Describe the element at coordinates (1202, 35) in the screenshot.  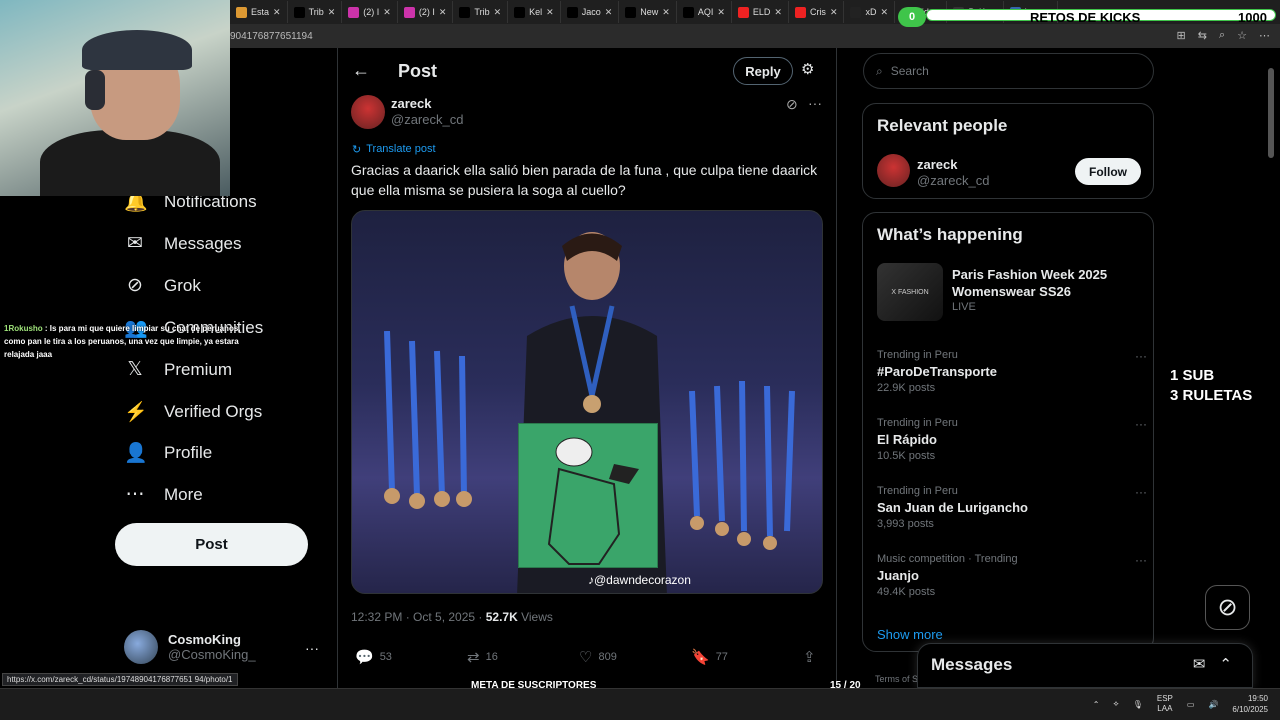
I see `translate-icon: ⇆` at that location.